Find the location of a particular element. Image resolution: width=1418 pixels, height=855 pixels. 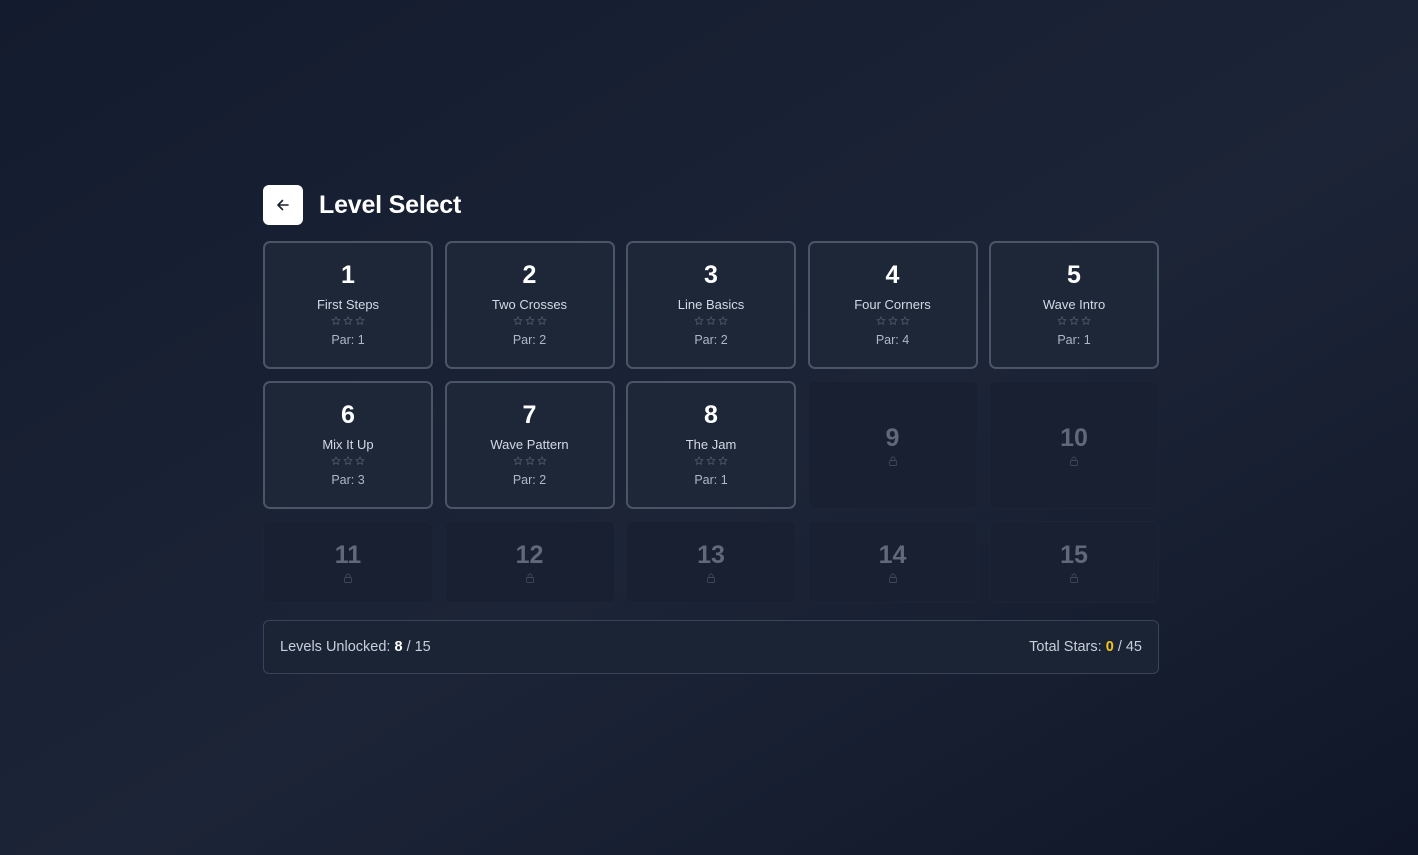

total-stars-total: / 45 is located at coordinates (1129, 647).